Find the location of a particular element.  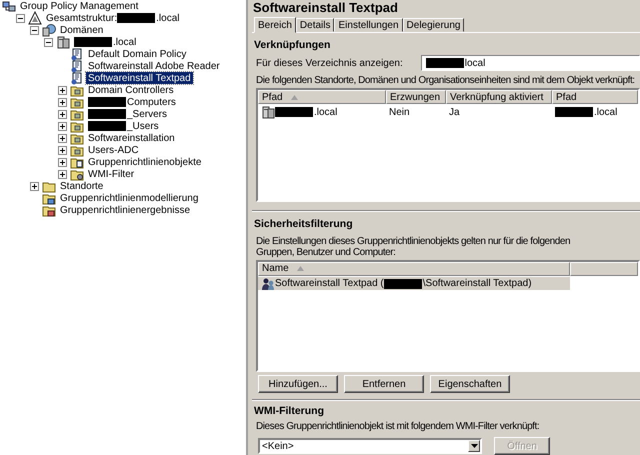

tree-item: Gruppenrichtlinienobjekte is located at coordinates (145, 162).